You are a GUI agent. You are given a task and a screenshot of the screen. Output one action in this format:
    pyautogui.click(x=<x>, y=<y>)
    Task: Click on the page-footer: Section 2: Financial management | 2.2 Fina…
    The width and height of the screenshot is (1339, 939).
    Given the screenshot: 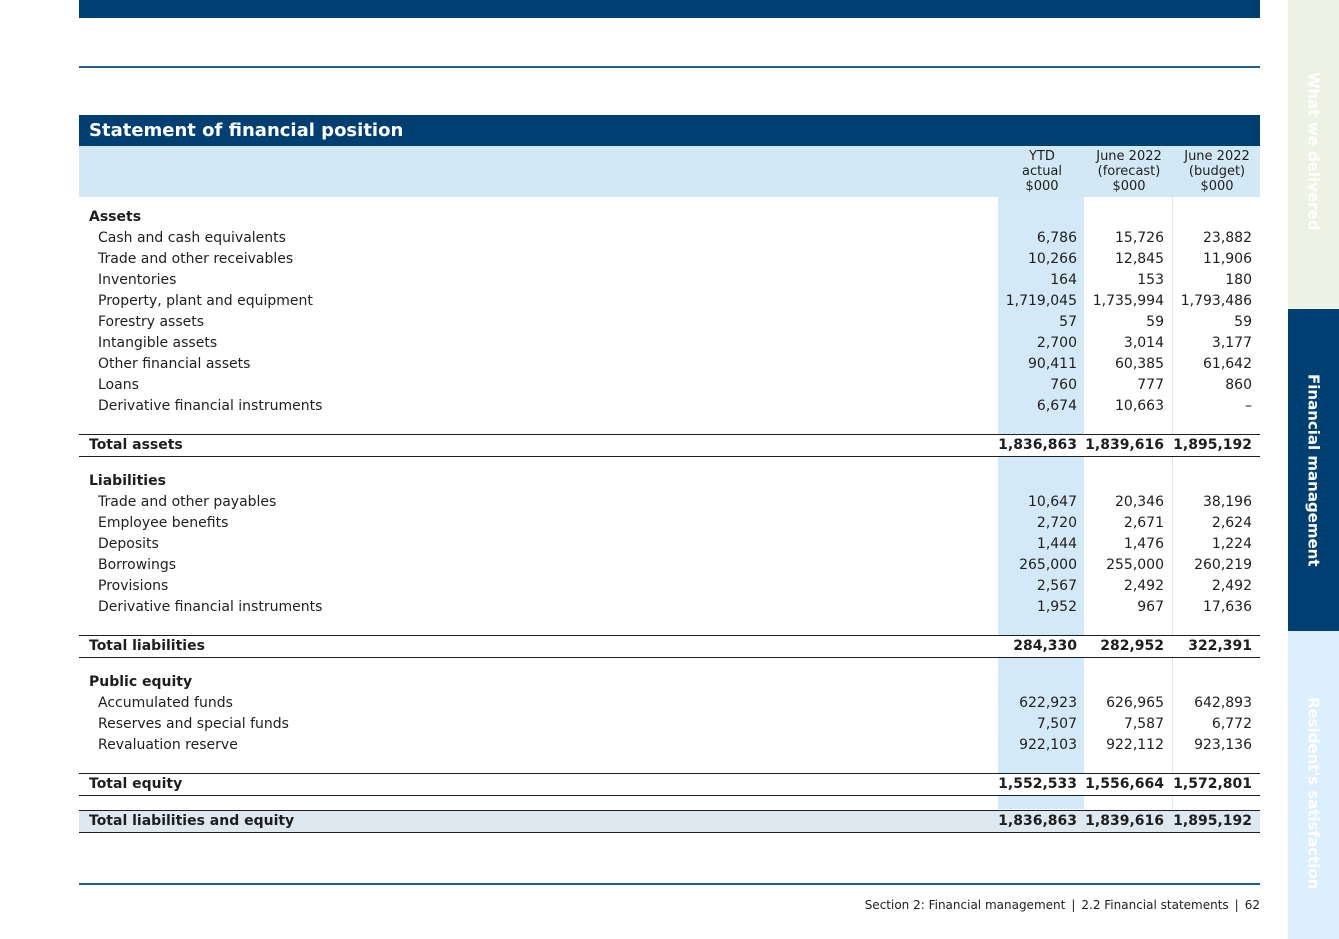 What is the action you would take?
    pyautogui.click(x=1062, y=905)
    